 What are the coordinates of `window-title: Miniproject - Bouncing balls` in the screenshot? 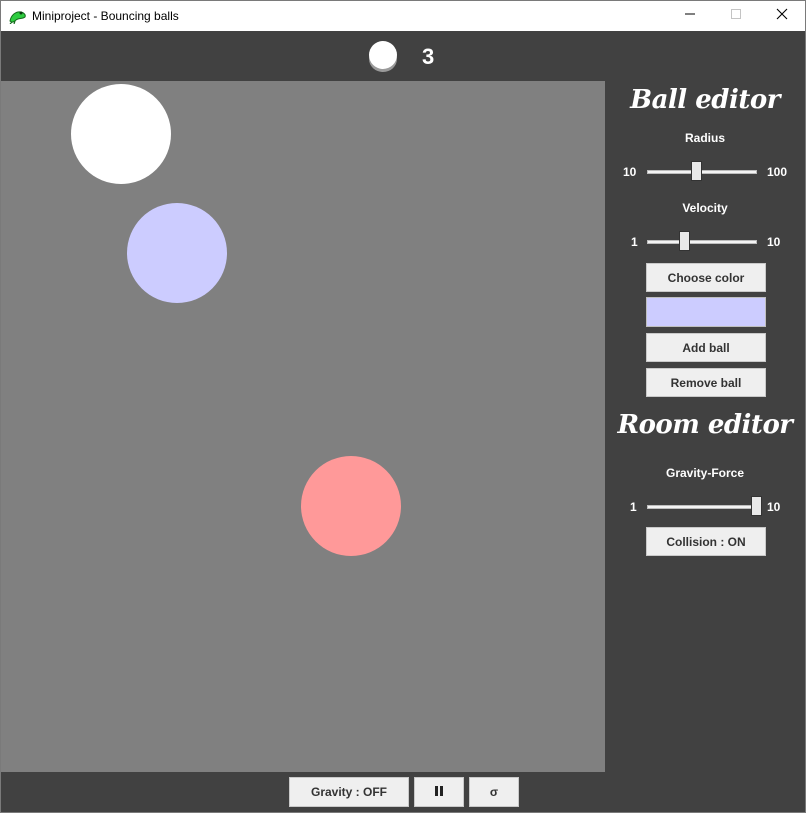 It's located at (105, 16).